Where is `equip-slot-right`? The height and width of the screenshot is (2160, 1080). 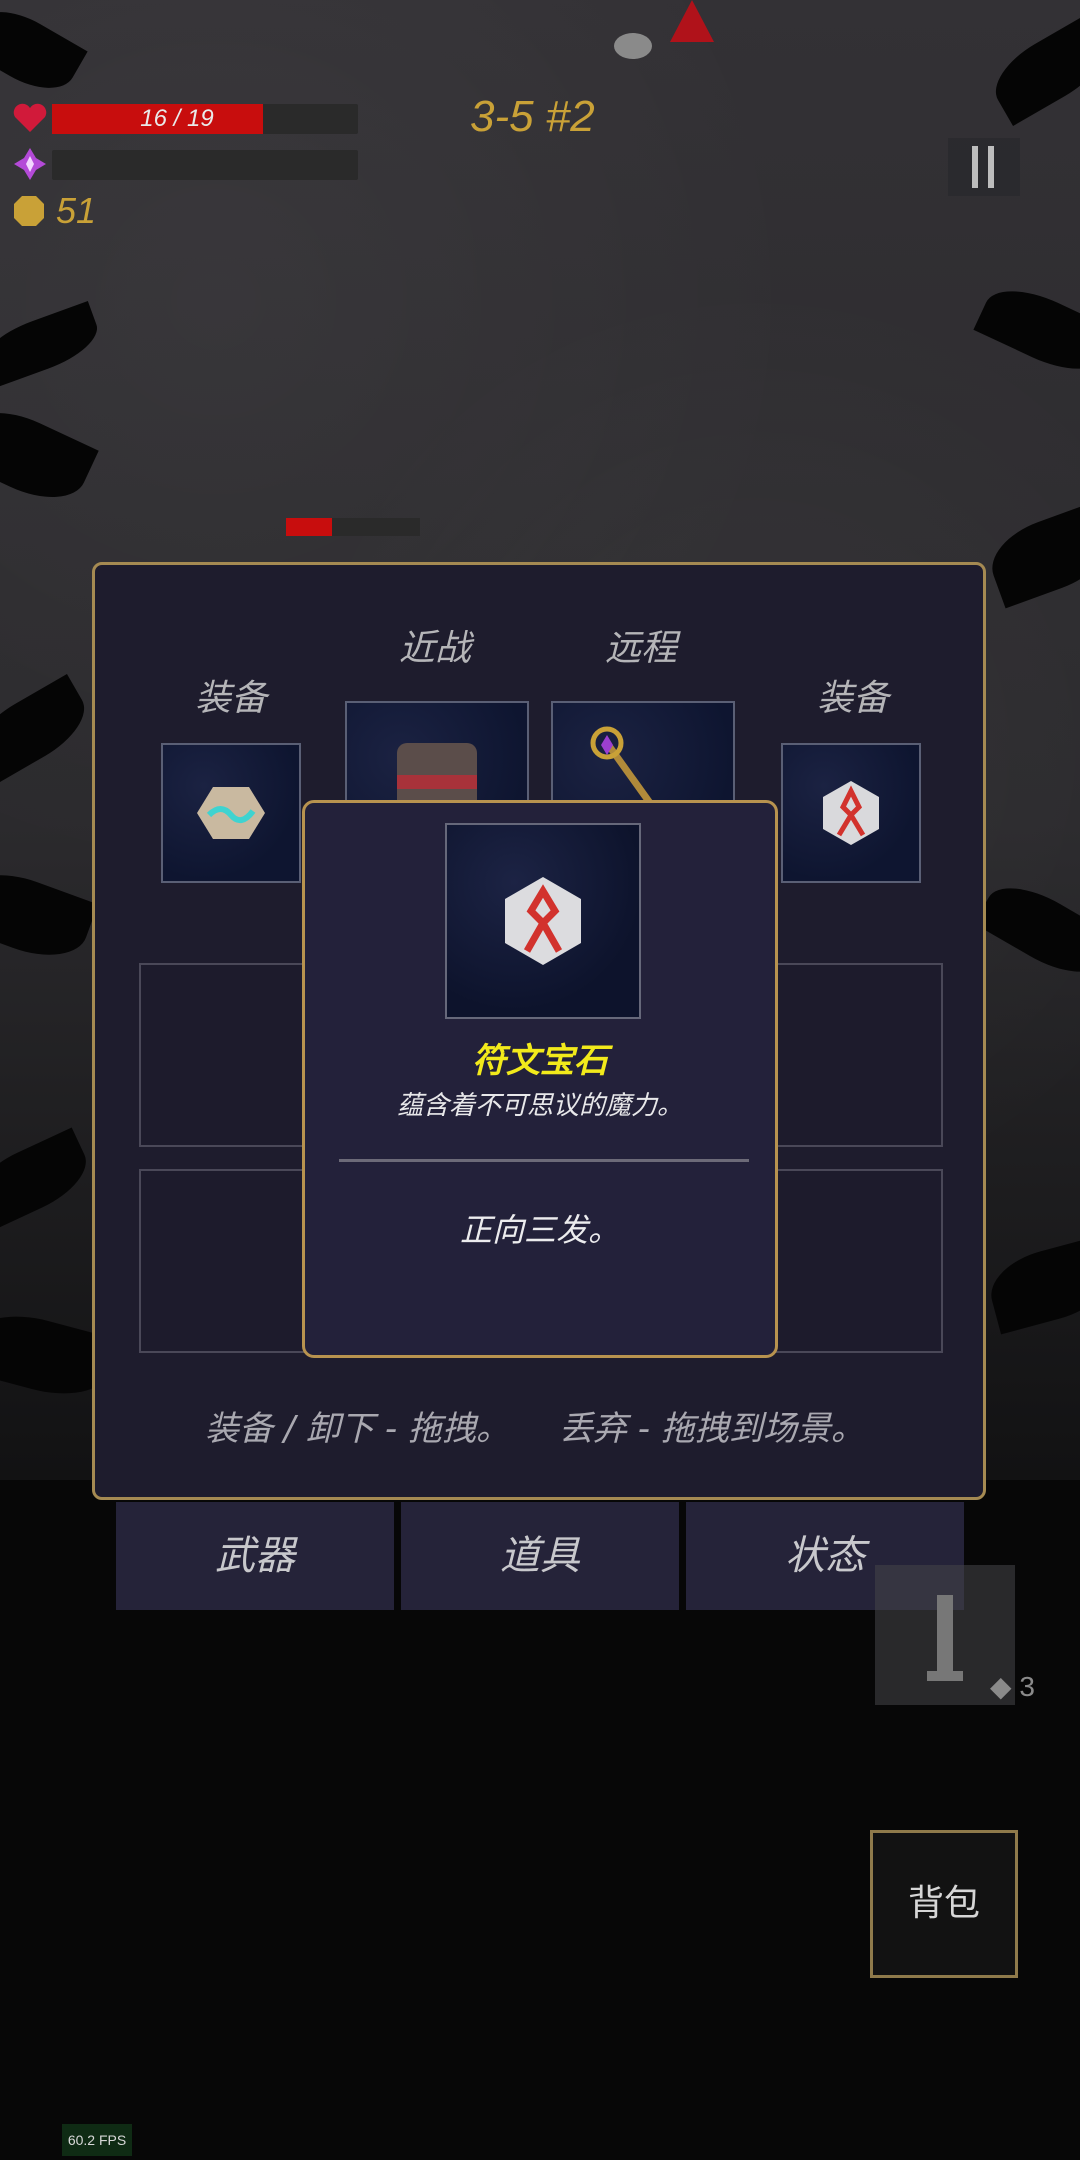
equip-slot-right is located at coordinates (851, 813).